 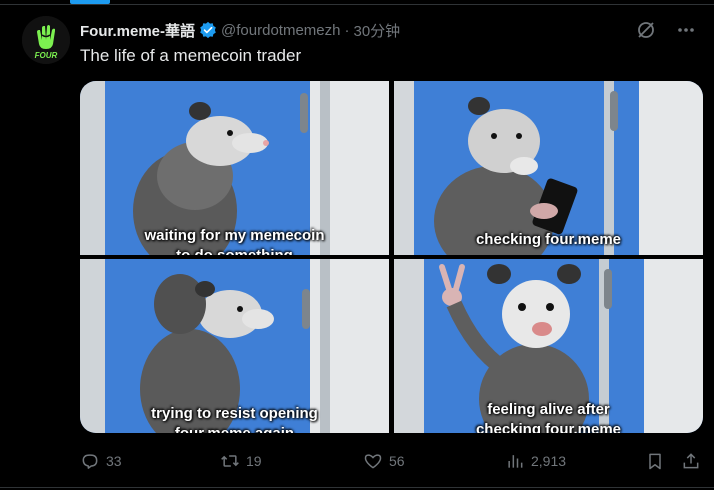 I want to click on tweet-header: Four.meme-華語 @fourdotmemezh · 30分钟, so click(x=240, y=30).